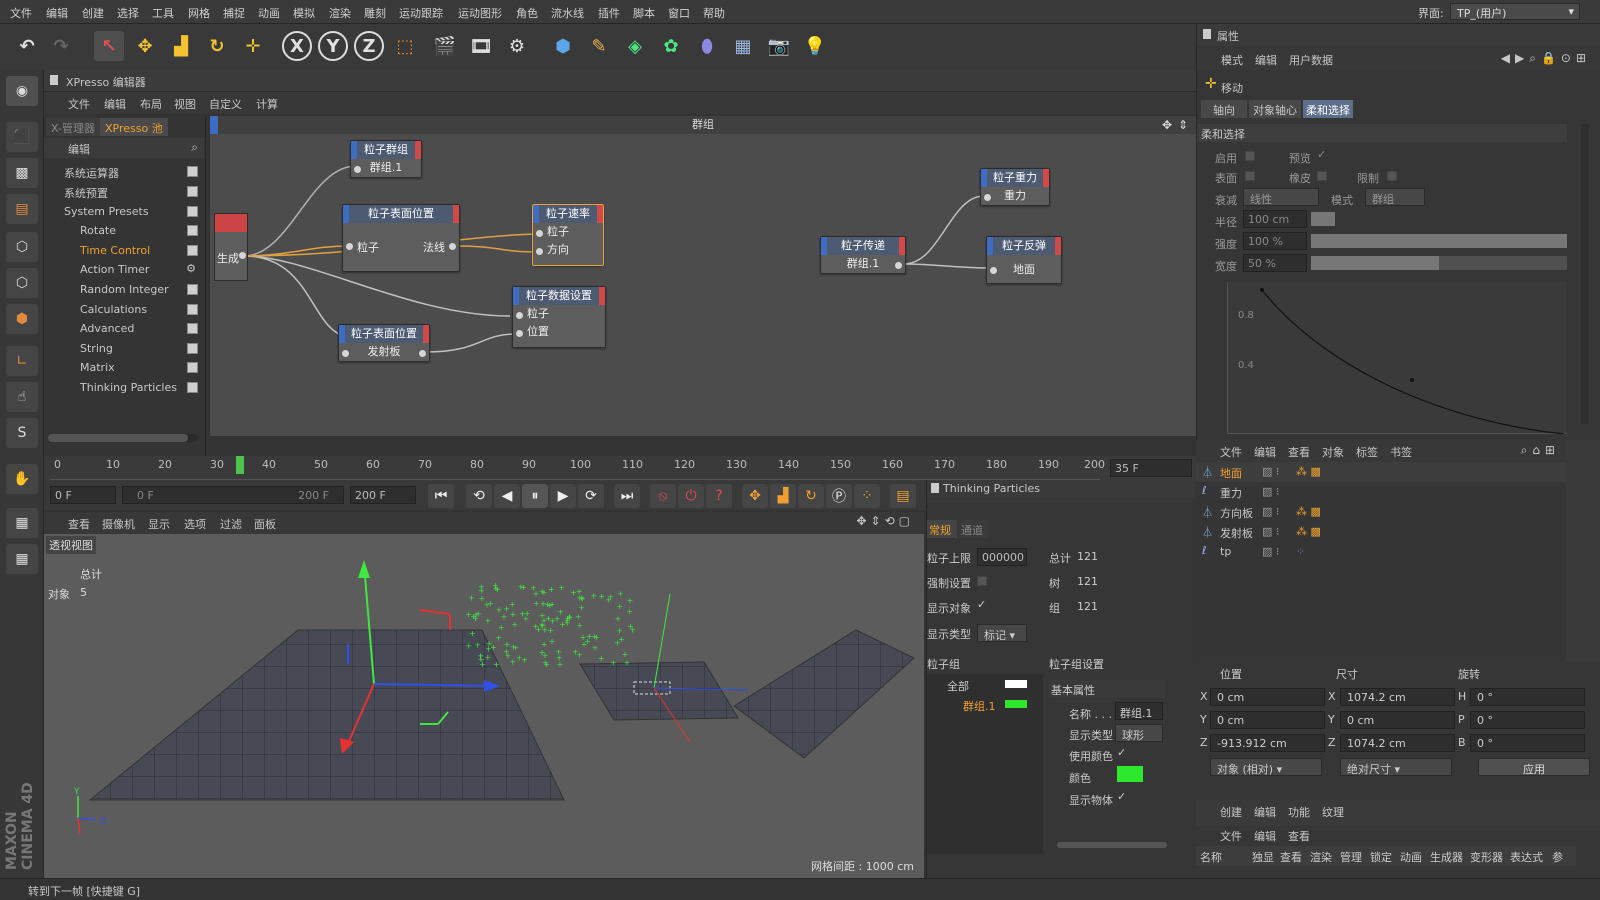 The width and height of the screenshot is (1600, 900). What do you see at coordinates (115, 104) in the screenshot?
I see `xp-menu-edit: 编辑` at bounding box center [115, 104].